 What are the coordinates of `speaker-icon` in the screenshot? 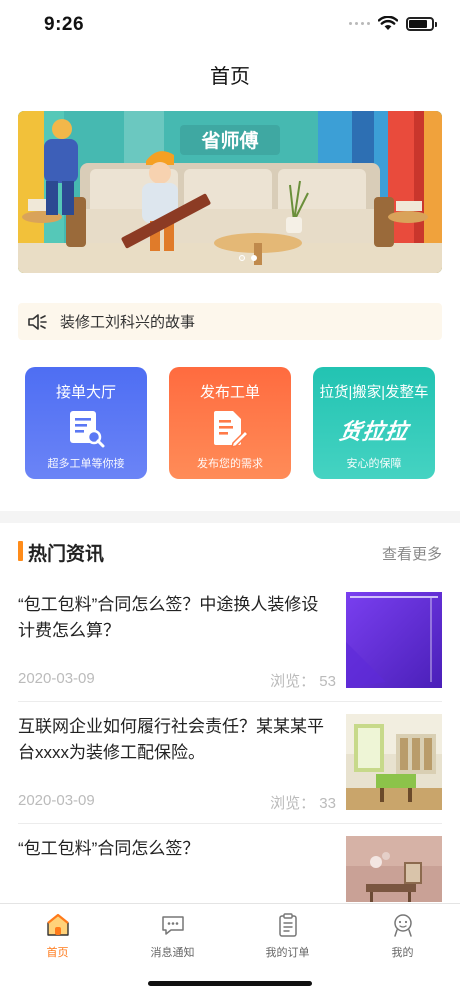 It's located at (37, 321).